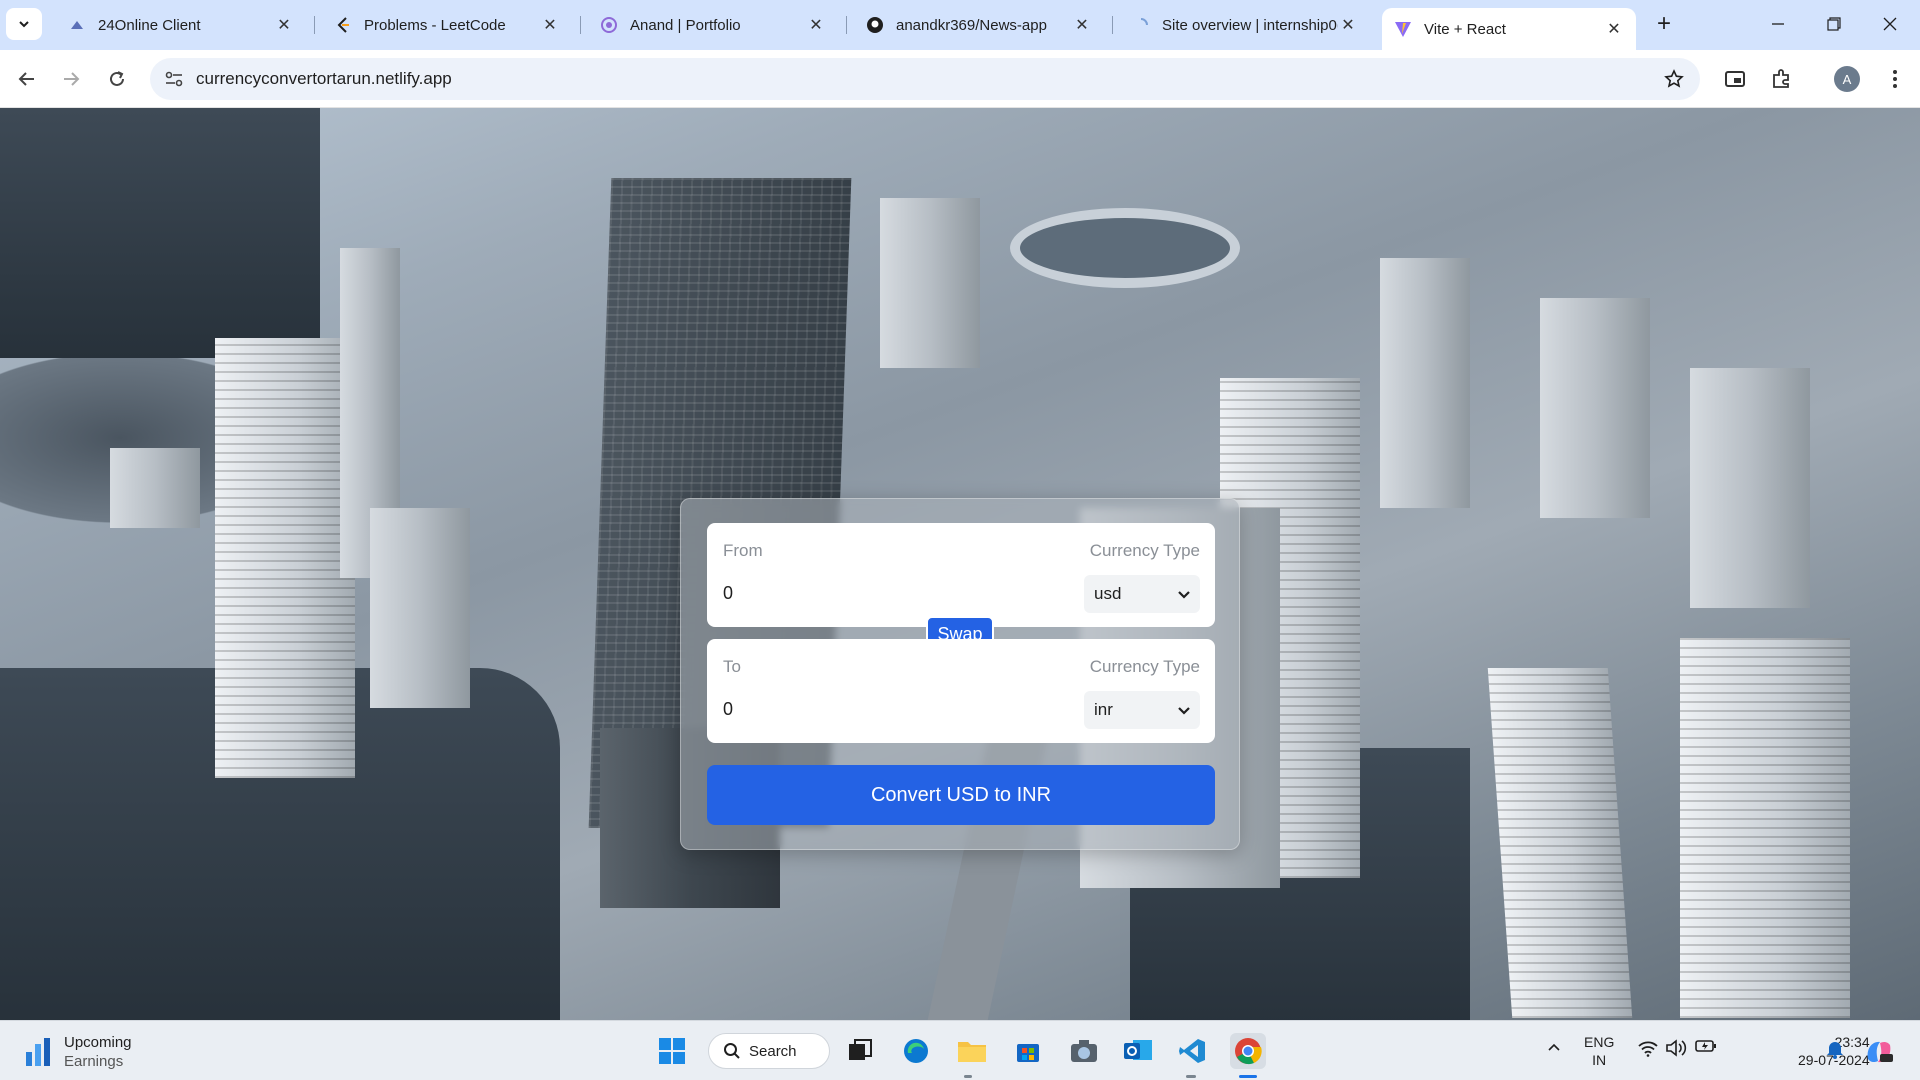 The image size is (1920, 1080). Describe the element at coordinates (743, 550) in the screenshot. I see `from-label: From` at that location.